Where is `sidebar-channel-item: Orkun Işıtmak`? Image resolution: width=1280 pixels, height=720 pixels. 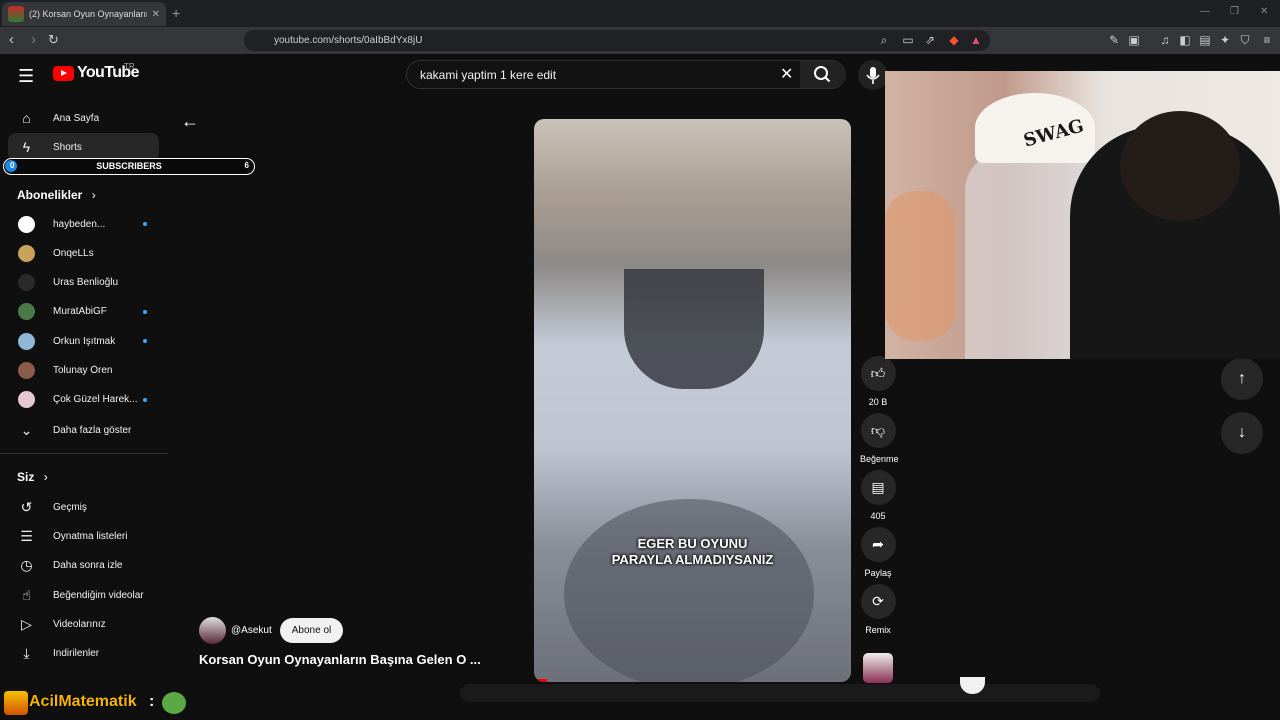 sidebar-channel-item: Orkun Işıtmak is located at coordinates (83, 341).